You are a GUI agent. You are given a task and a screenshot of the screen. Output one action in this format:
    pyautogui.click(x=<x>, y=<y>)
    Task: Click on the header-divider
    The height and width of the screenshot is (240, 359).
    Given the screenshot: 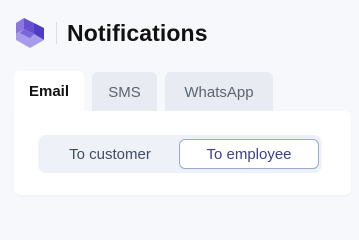 What is the action you would take?
    pyautogui.click(x=56, y=33)
    